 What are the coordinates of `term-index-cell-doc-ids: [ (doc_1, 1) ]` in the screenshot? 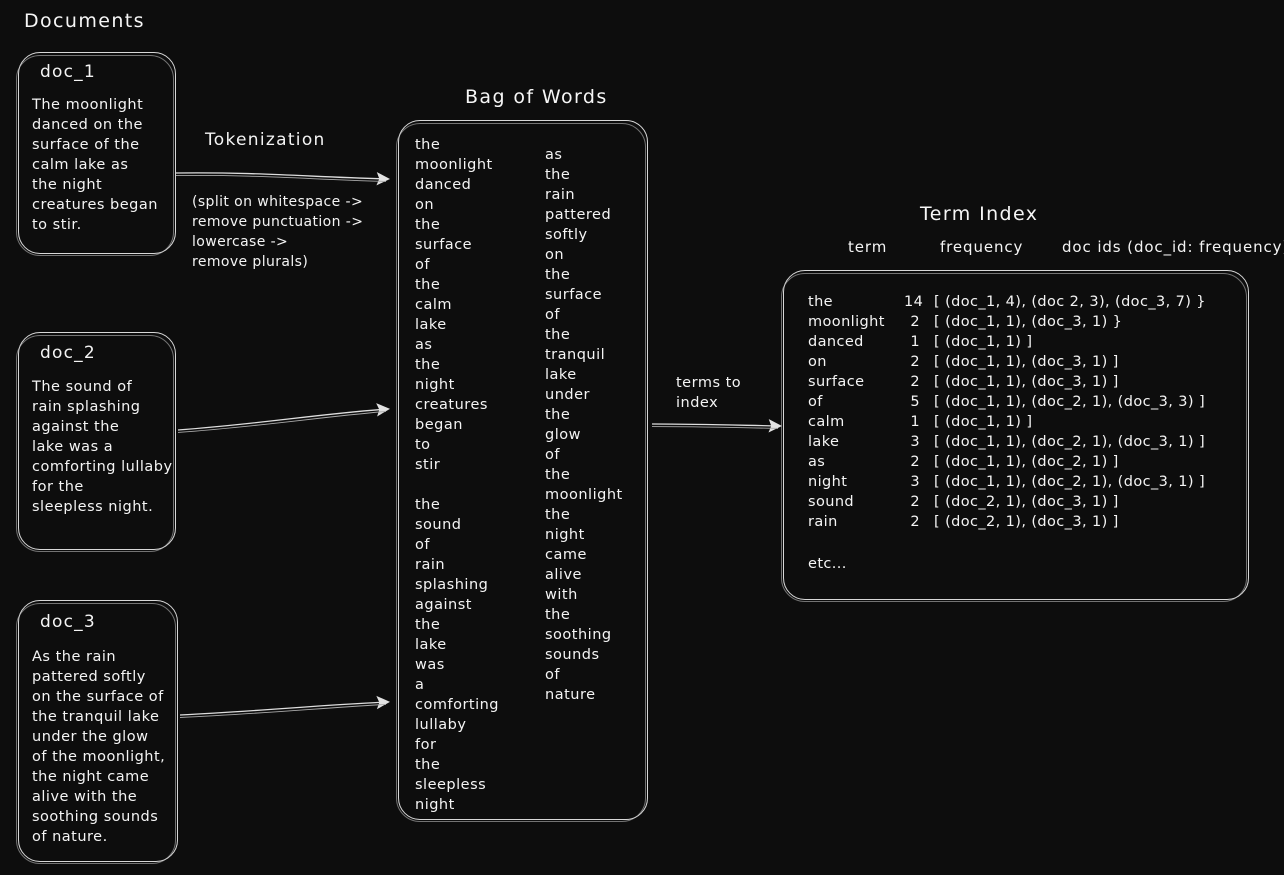 It's located at (983, 422).